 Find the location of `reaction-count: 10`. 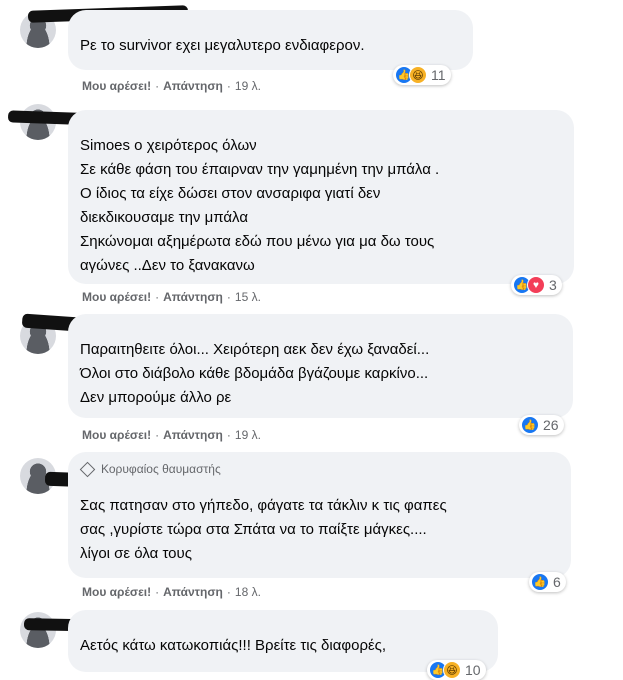

reaction-count: 10 is located at coordinates (473, 670).